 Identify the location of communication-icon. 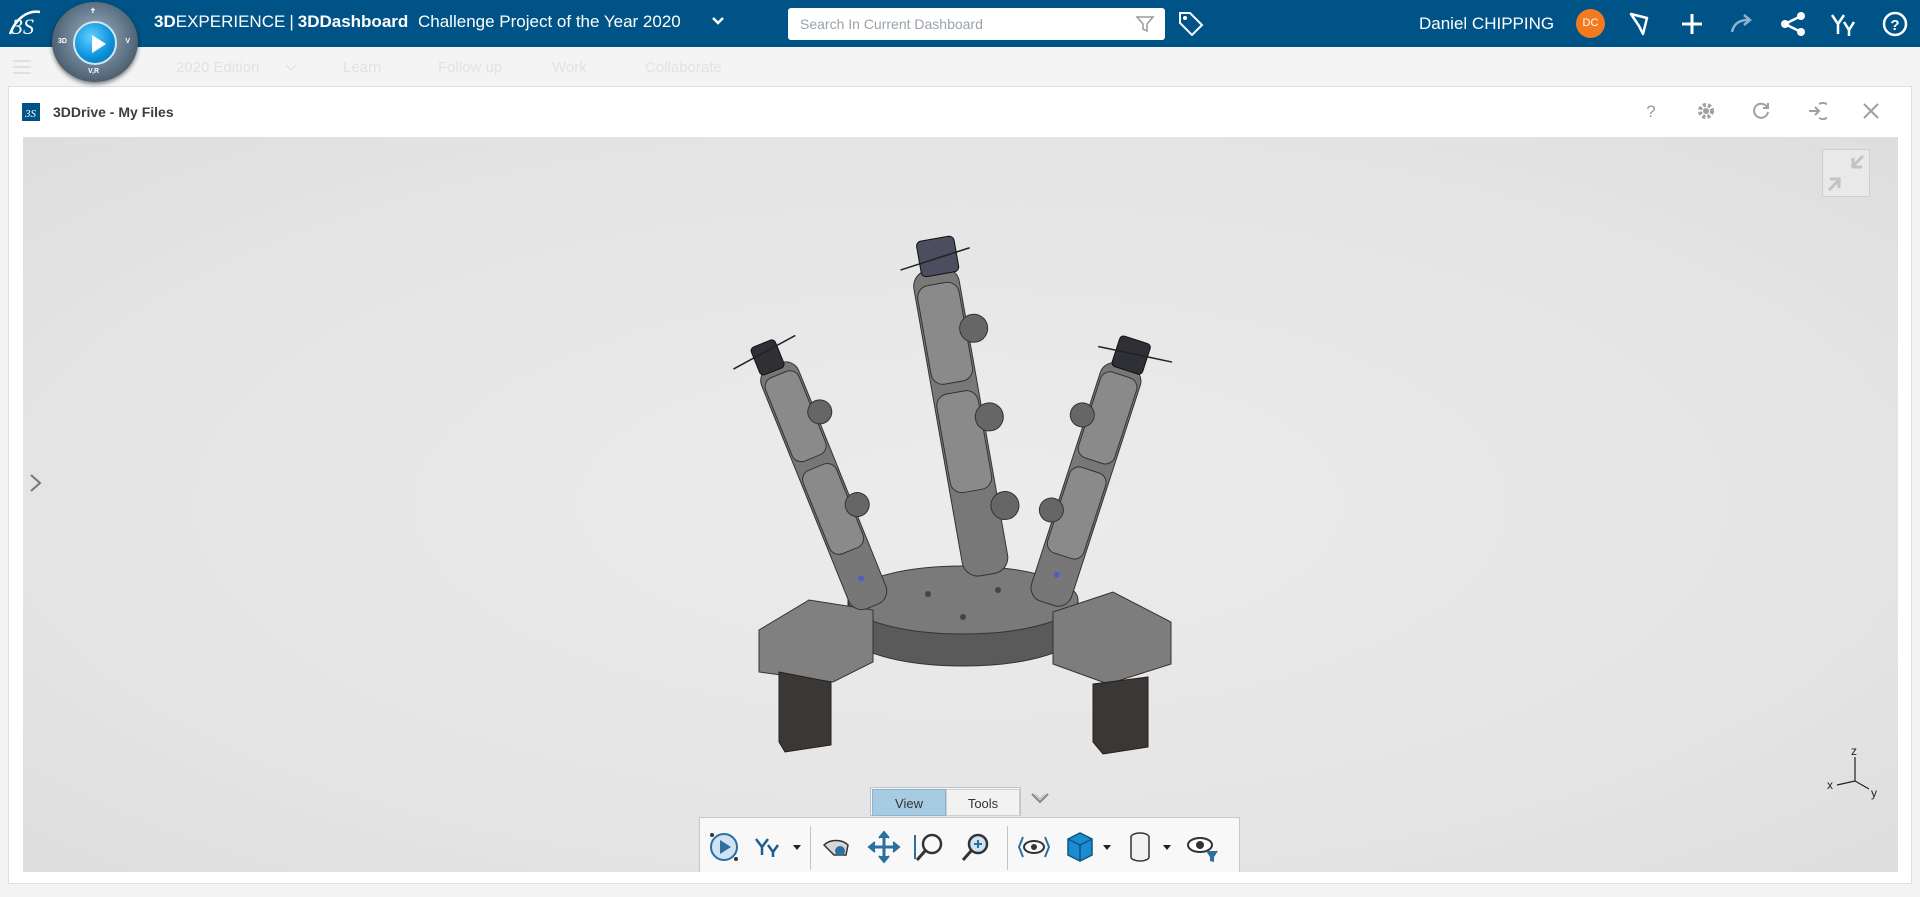
(1640, 24).